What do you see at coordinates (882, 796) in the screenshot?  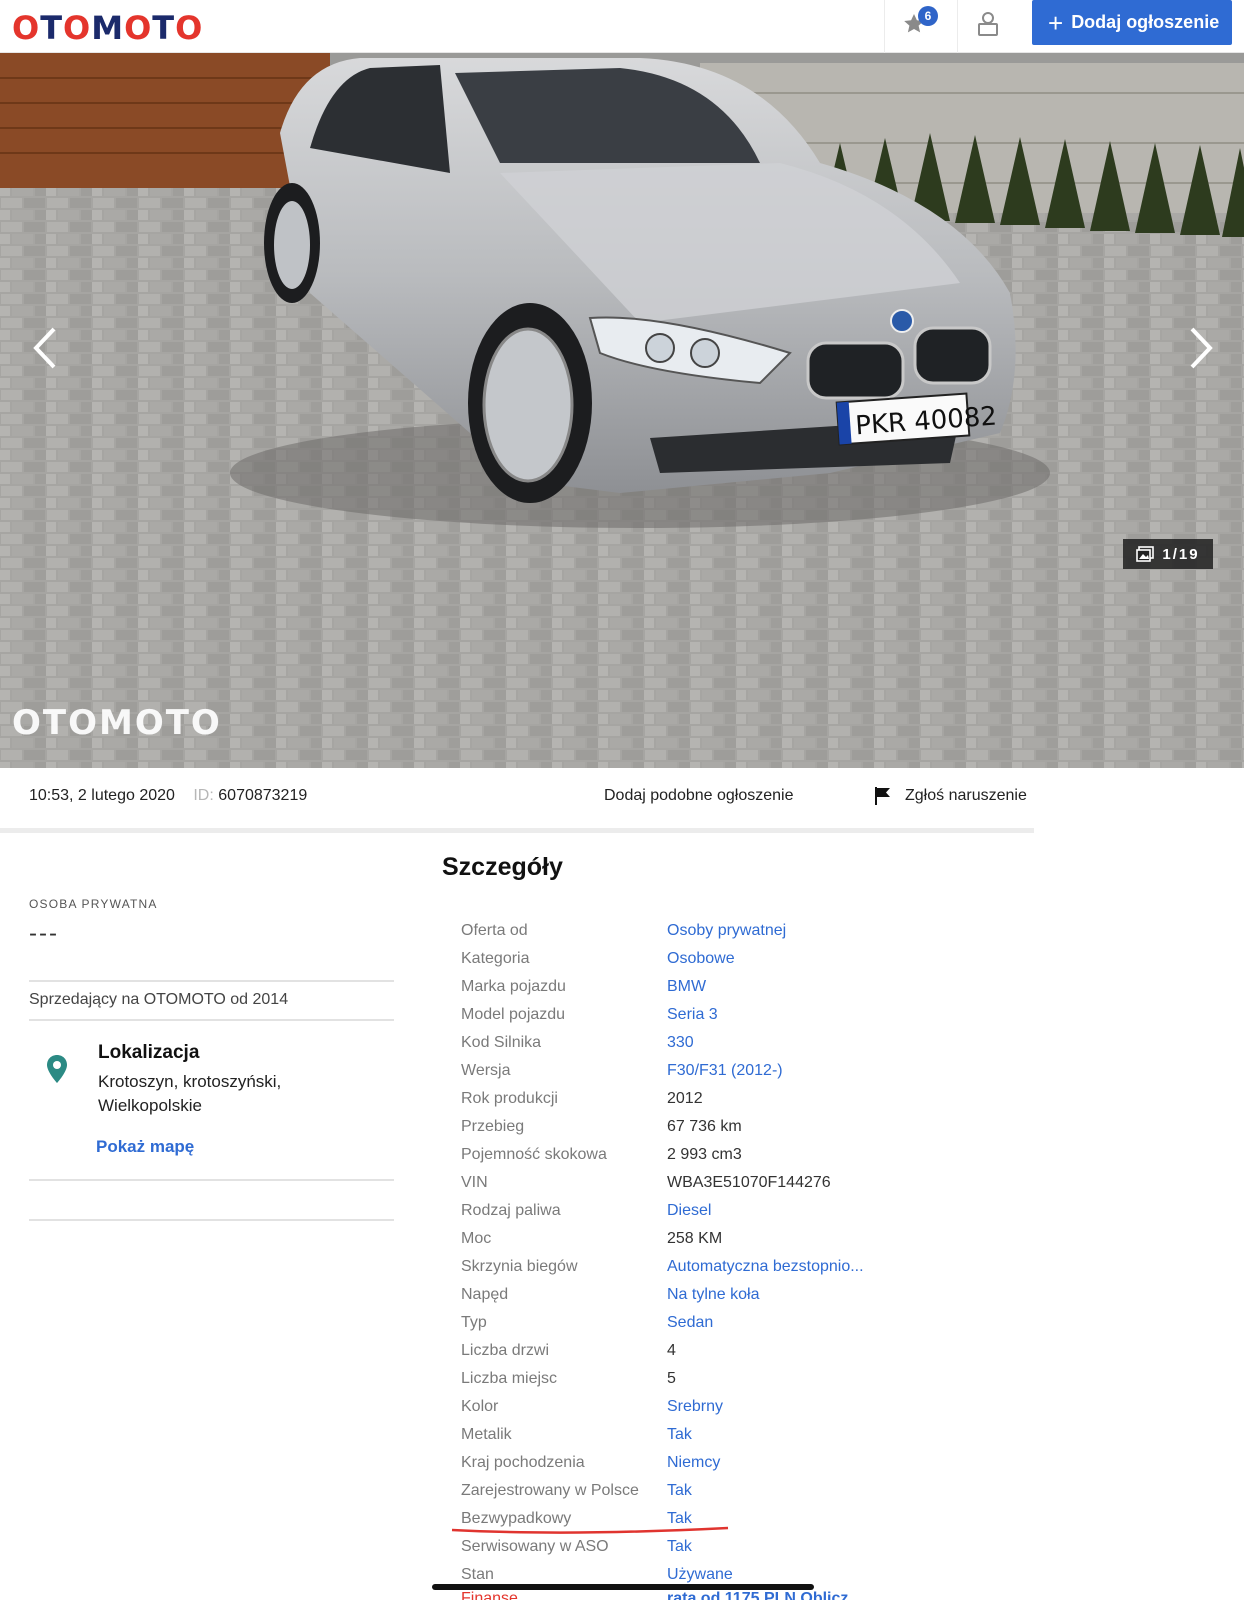 I see `flag-icon` at bounding box center [882, 796].